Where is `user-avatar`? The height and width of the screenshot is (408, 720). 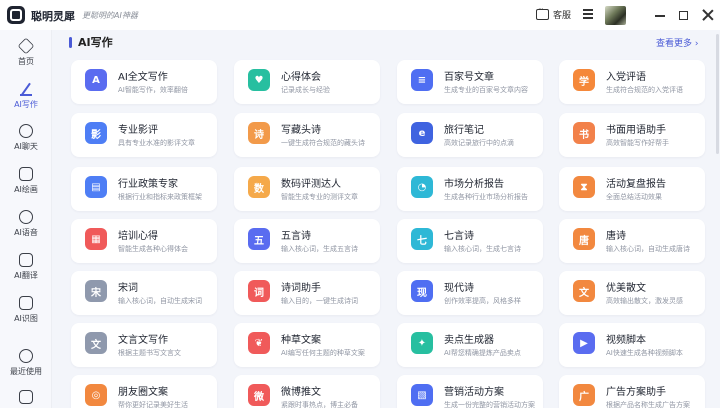 user-avatar is located at coordinates (615, 15).